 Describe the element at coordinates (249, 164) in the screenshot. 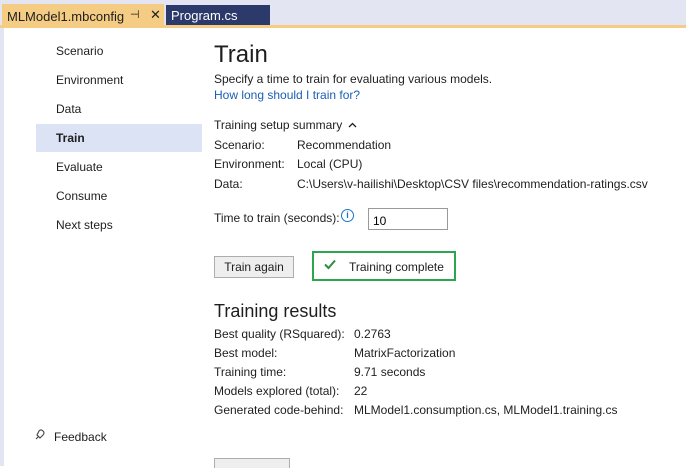

I see `summary-label-environment: Environment:` at that location.